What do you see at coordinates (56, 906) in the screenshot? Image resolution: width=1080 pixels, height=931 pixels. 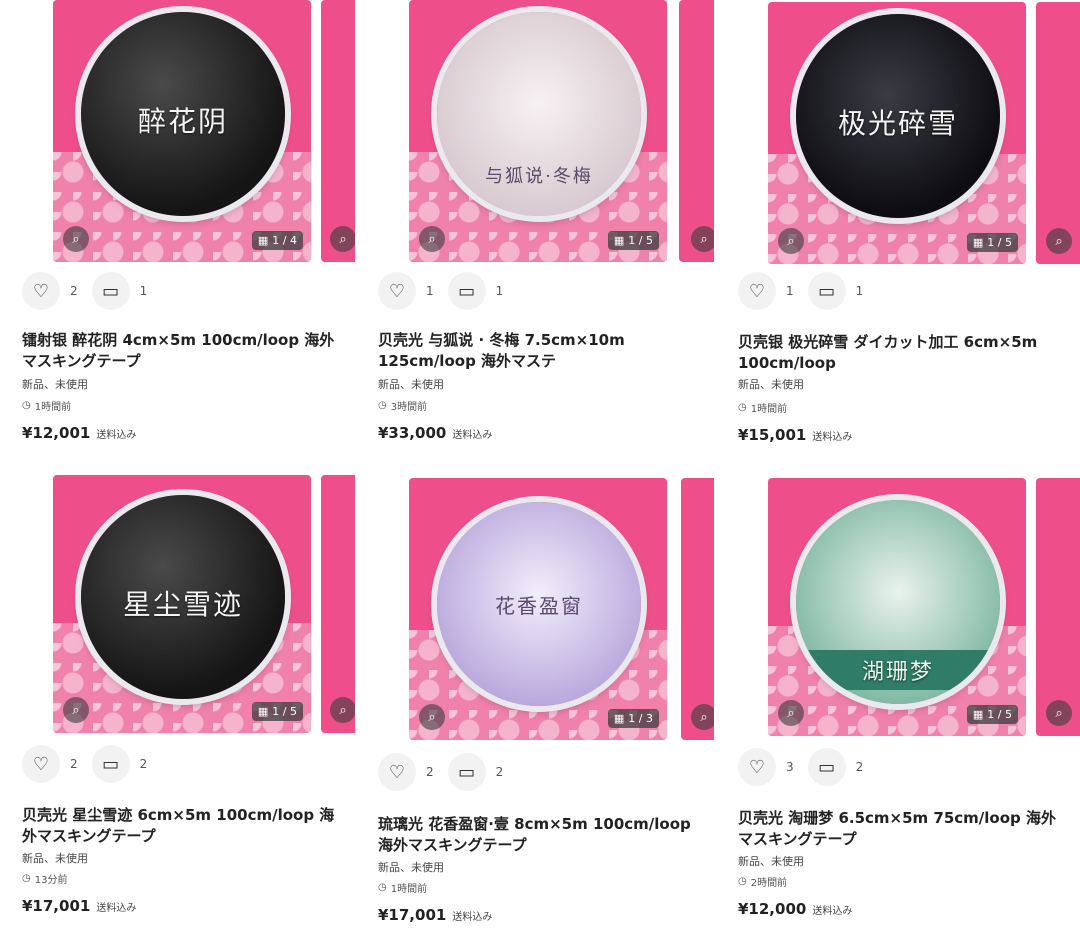 I see `price-value: ¥17,001` at bounding box center [56, 906].